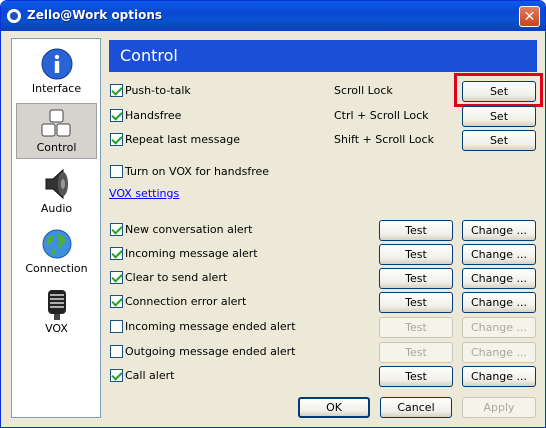  What do you see at coordinates (529, 16) in the screenshot?
I see `close-button: ✕` at bounding box center [529, 16].